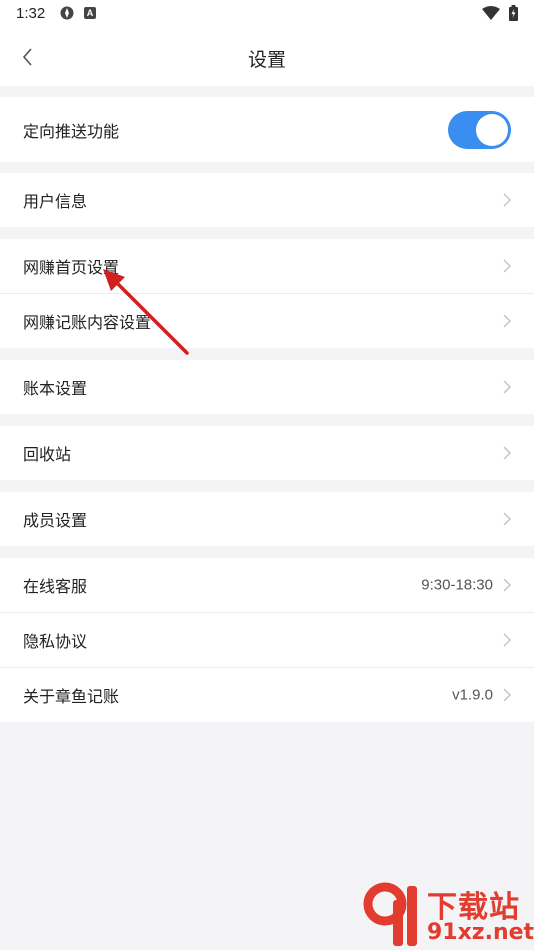 This screenshot has height=950, width=534. I want to click on row-member-settings: 成员设置, so click(267, 519).